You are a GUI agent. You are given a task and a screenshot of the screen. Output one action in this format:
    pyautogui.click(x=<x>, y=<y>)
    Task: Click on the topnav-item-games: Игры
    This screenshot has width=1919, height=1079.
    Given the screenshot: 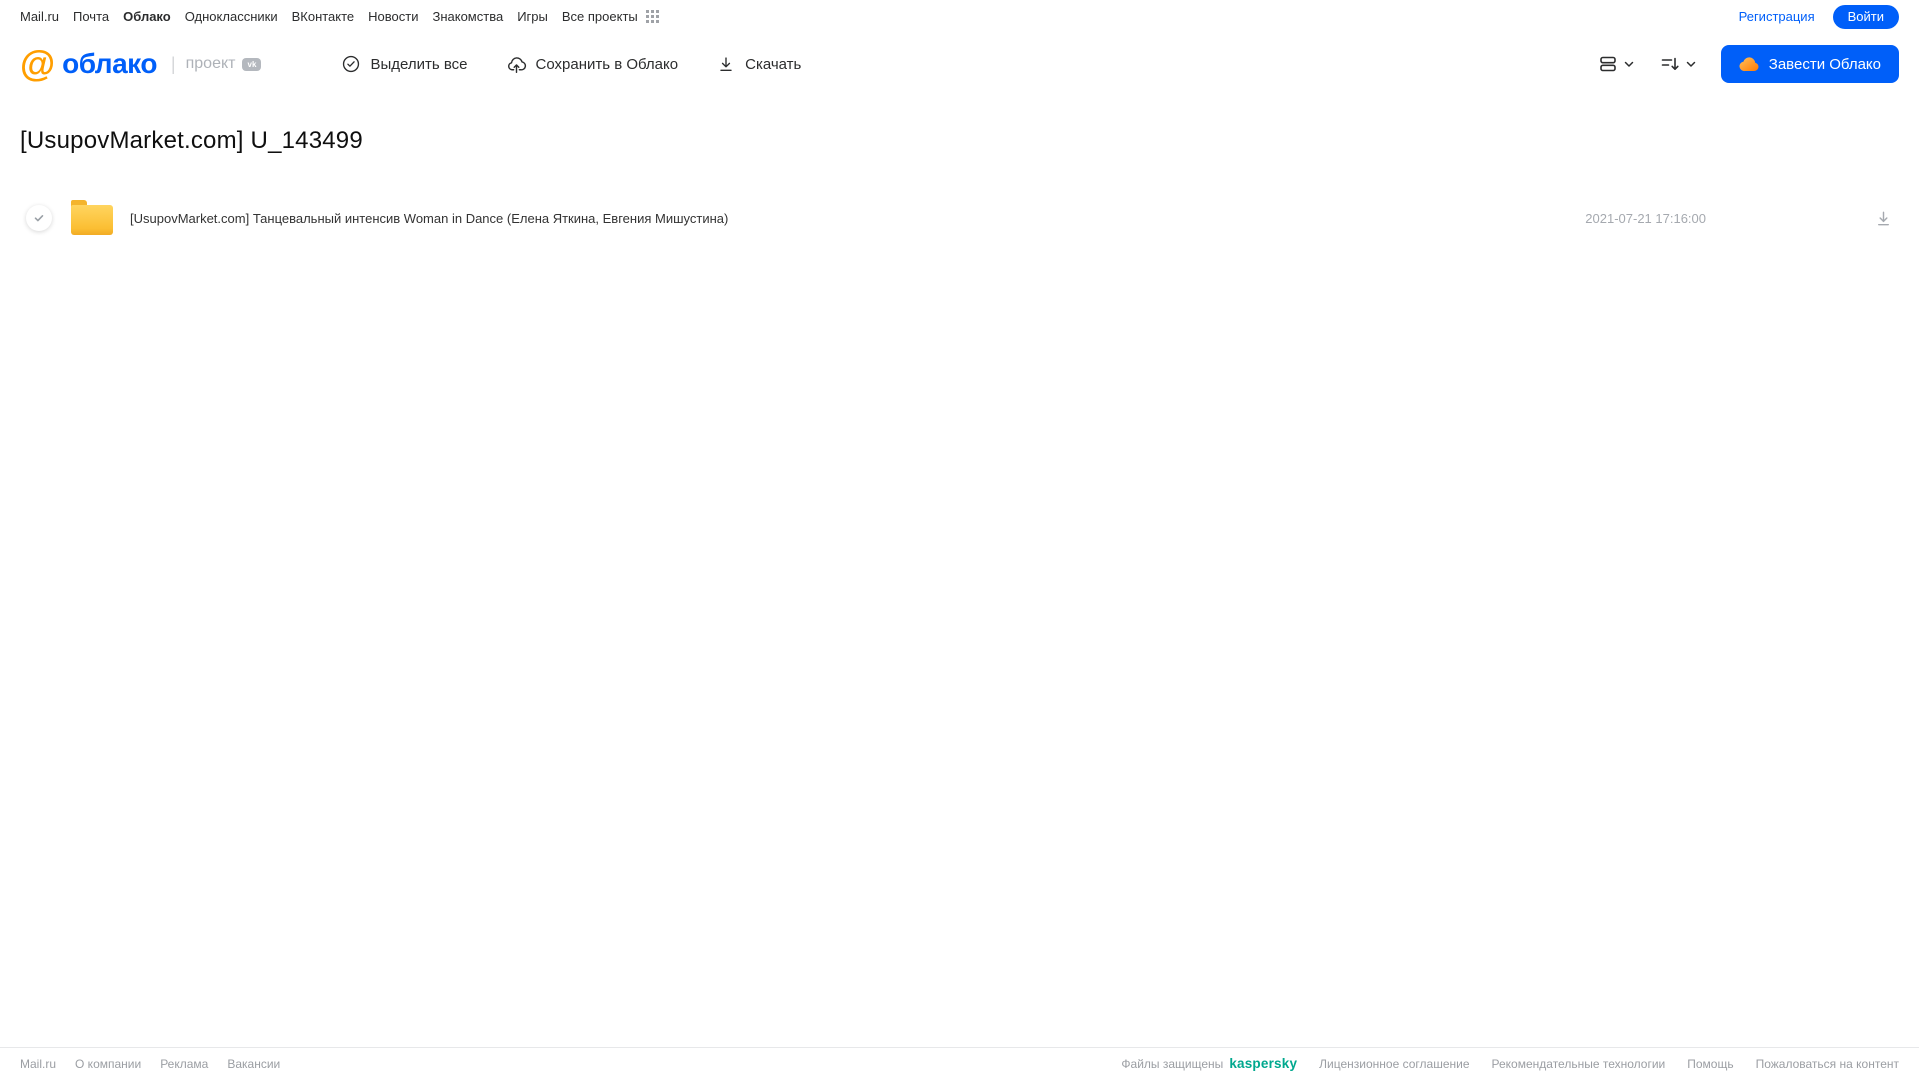 What is the action you would take?
    pyautogui.click(x=532, y=16)
    